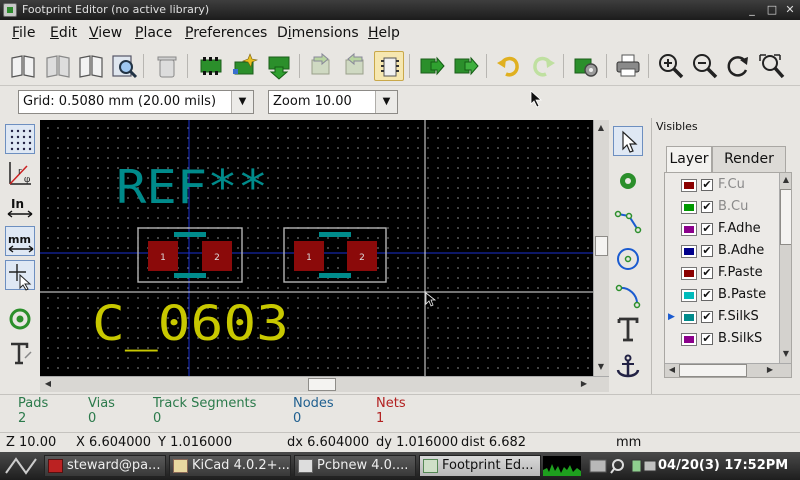  I want to click on layer-row: ✔ B.Cu, so click(721, 208).